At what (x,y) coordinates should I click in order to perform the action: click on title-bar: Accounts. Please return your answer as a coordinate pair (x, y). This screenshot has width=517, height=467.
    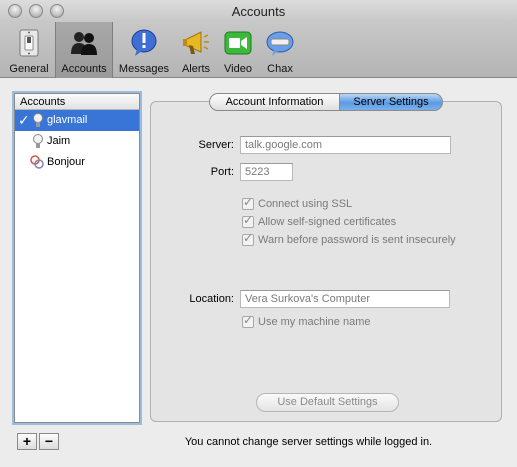
    Looking at the image, I should click on (258, 11).